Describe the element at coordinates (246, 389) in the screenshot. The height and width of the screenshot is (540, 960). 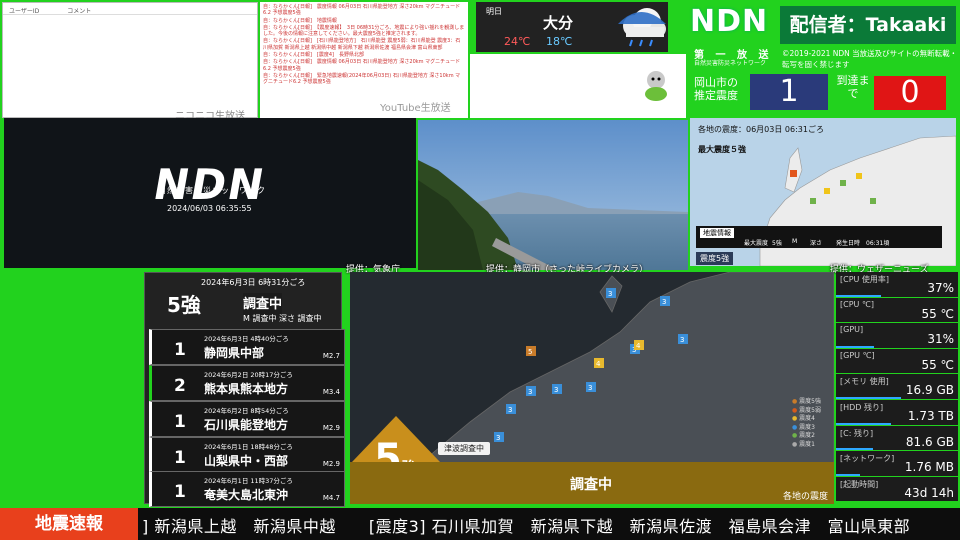
I see `history-place: 熊本県熊本地方` at that location.